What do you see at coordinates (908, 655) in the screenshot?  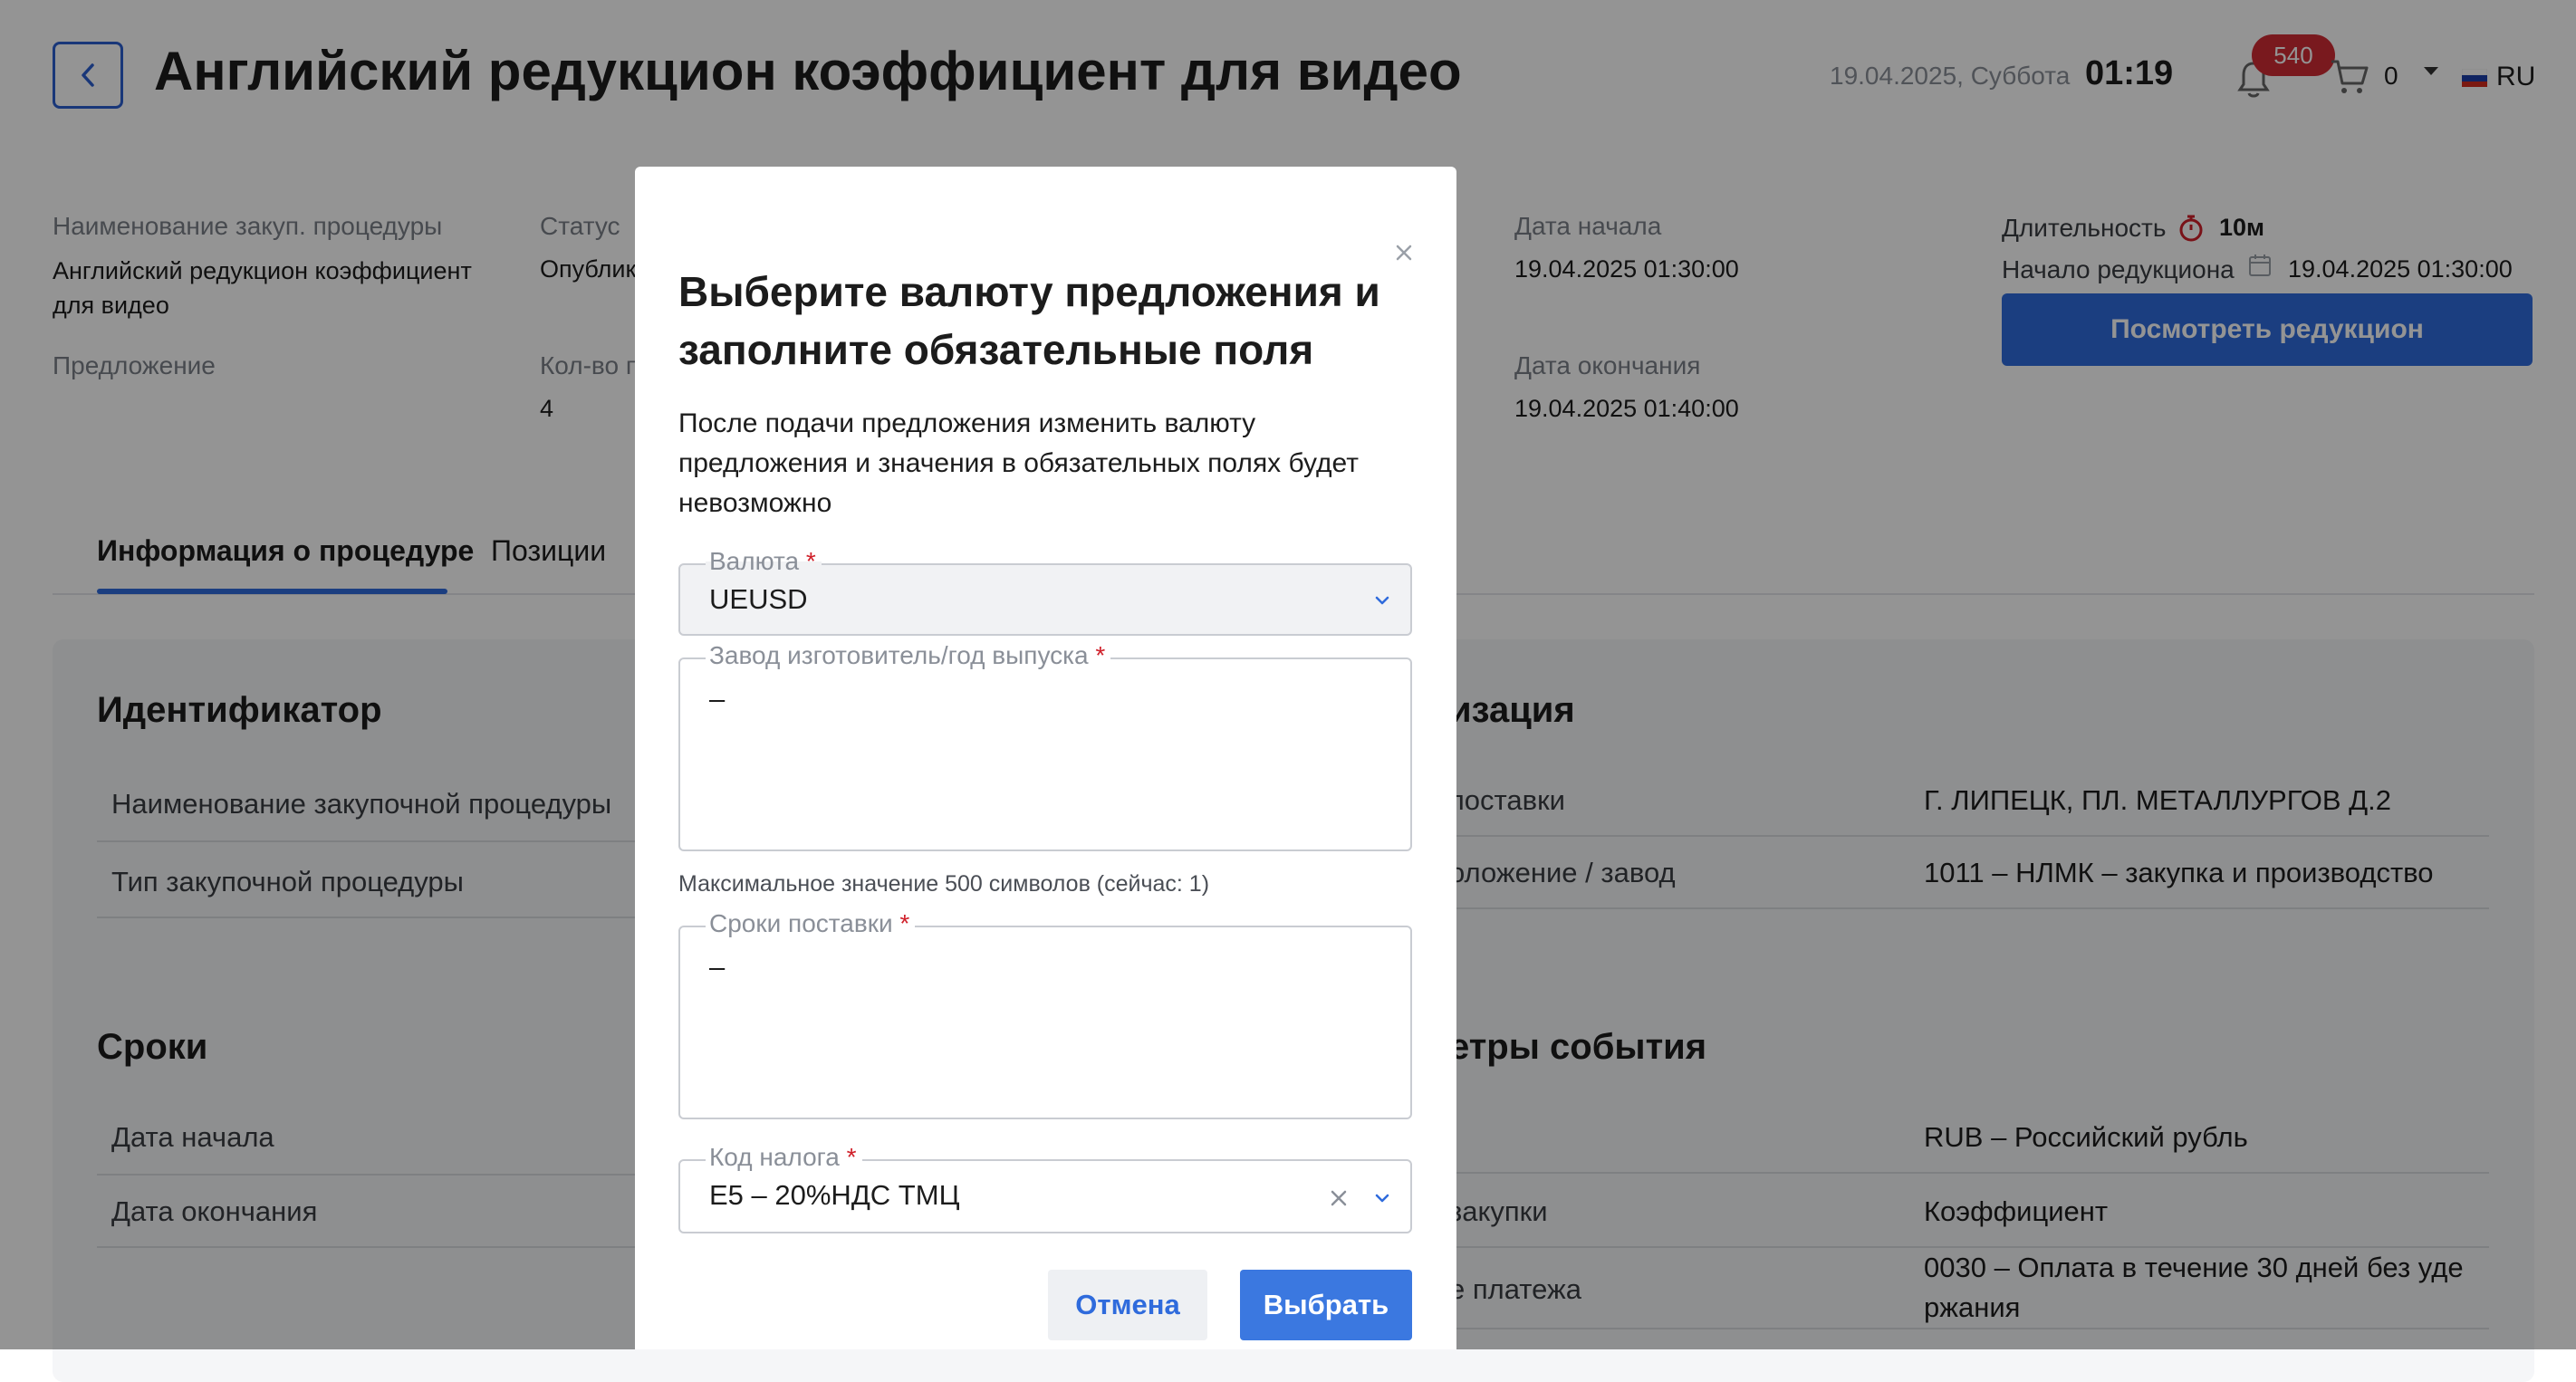 I see `manufacturer-field-label: Завод изготовитель/год выпуска *` at bounding box center [908, 655].